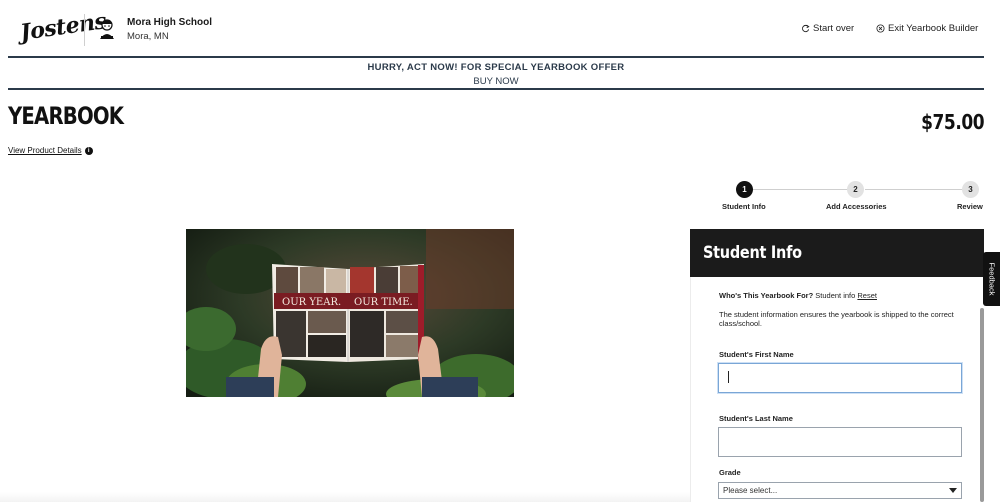 The width and height of the screenshot is (1000, 502). Describe the element at coordinates (730, 472) in the screenshot. I see `grade-label: Grade` at that location.